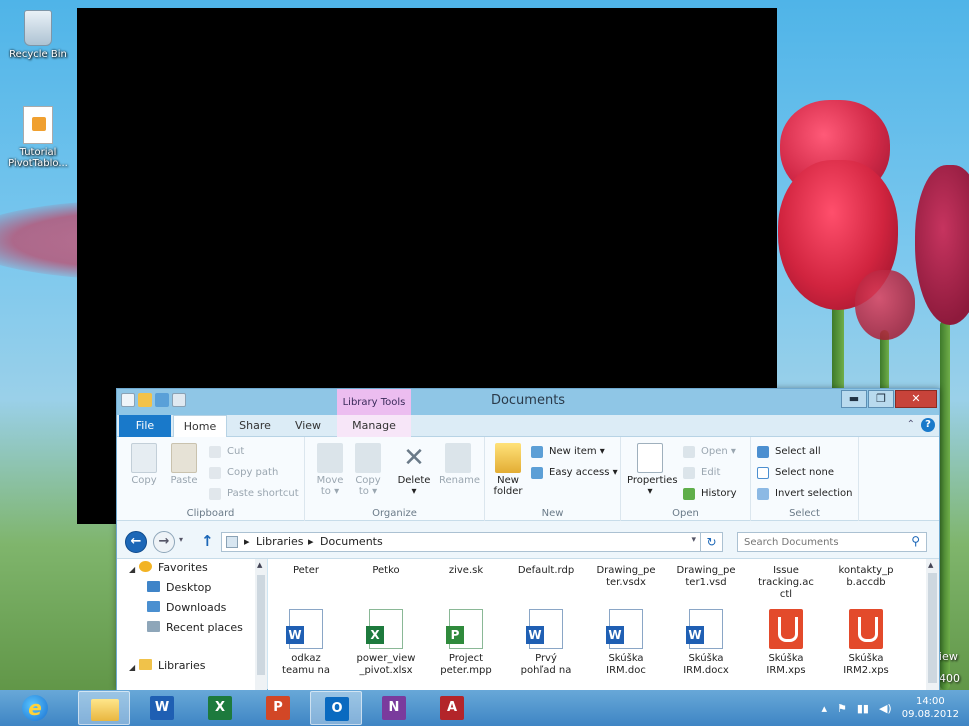  Describe the element at coordinates (626, 577) in the screenshot. I see `file-item: Drawing_pe ter.vsdx` at that location.